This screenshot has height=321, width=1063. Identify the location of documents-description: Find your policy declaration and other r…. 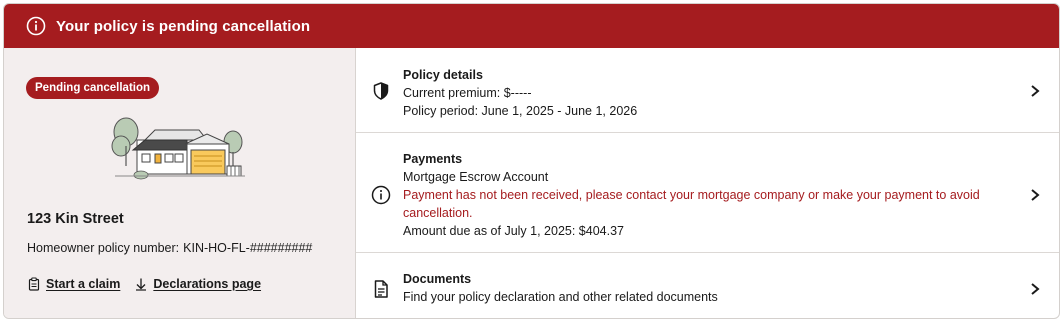
(560, 297).